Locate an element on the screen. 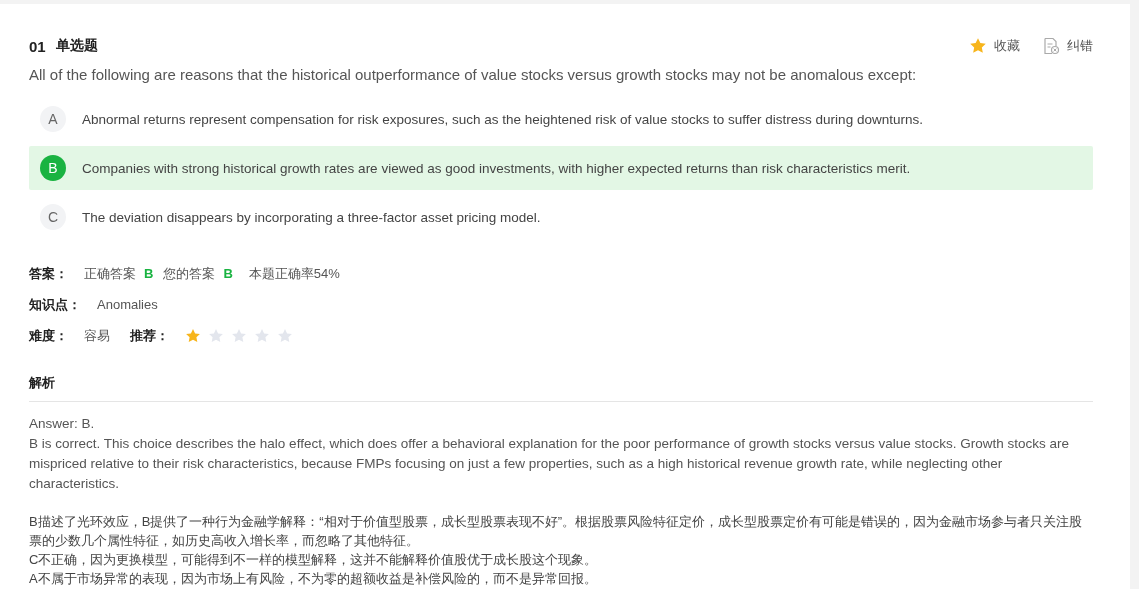  report-button: 纠错 is located at coordinates (1067, 46).